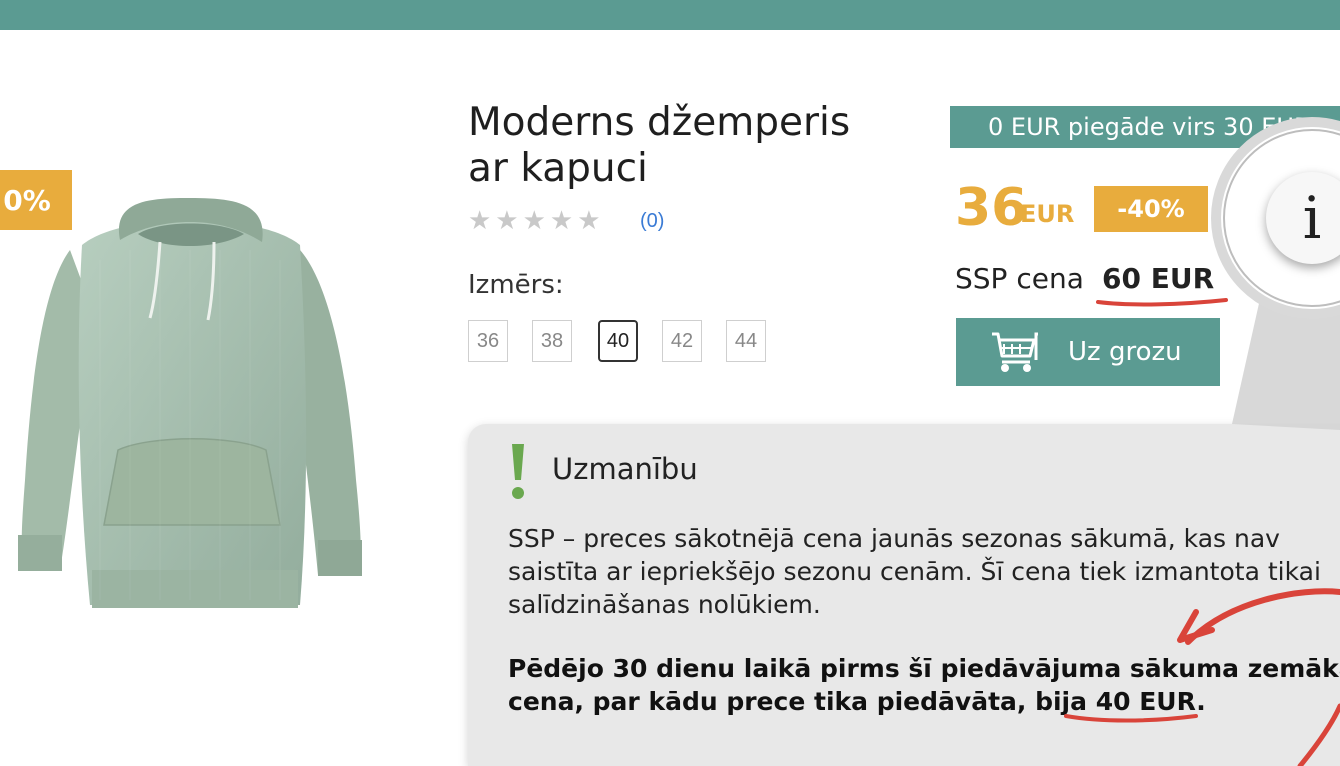  What do you see at coordinates (1162, 302) in the screenshot?
I see `ssp-underline` at bounding box center [1162, 302].